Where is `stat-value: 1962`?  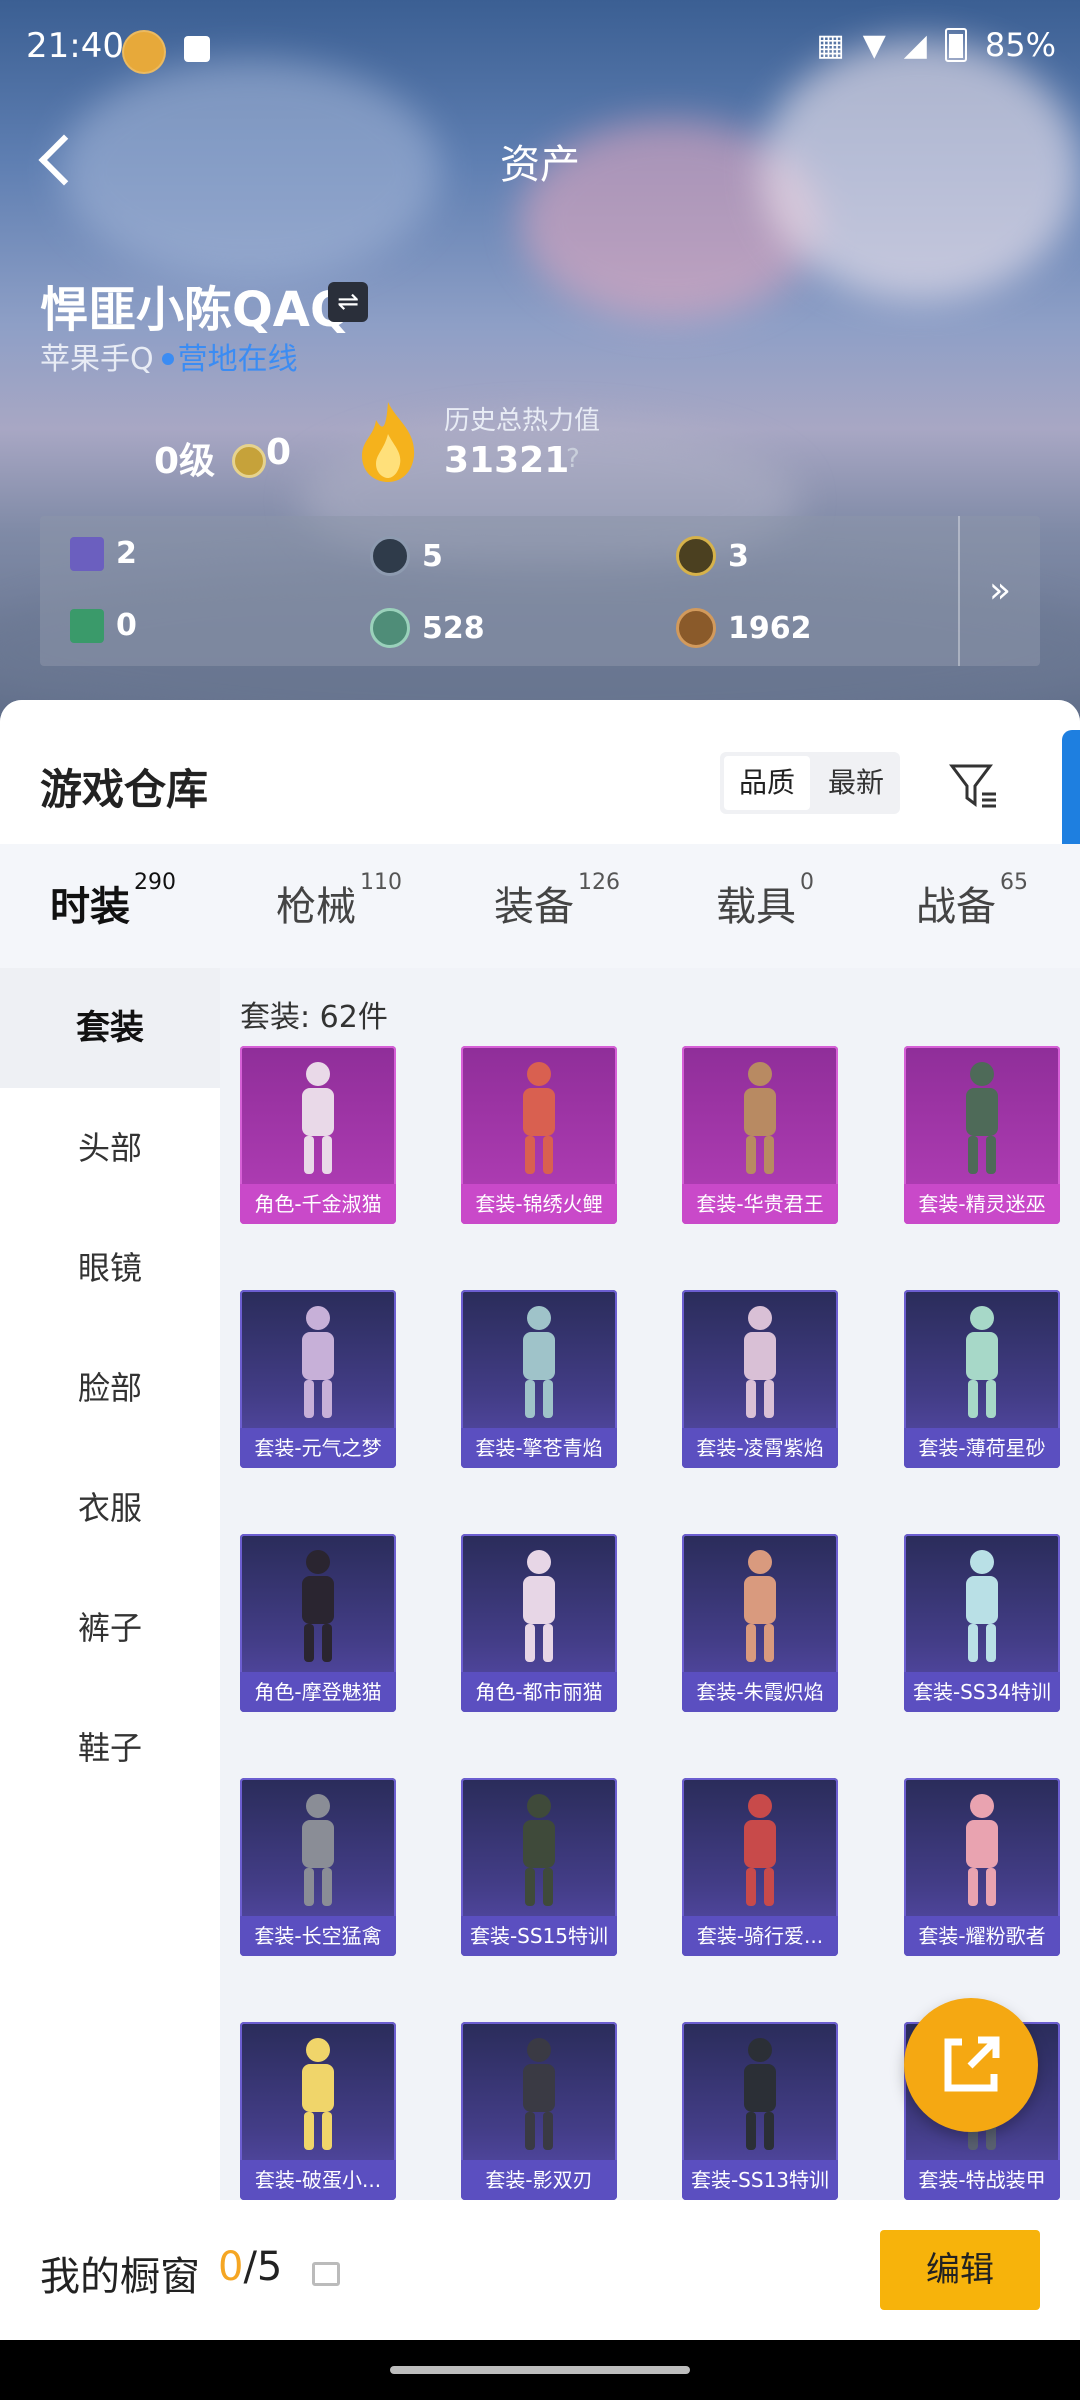
stat-value: 1962 is located at coordinates (770, 628).